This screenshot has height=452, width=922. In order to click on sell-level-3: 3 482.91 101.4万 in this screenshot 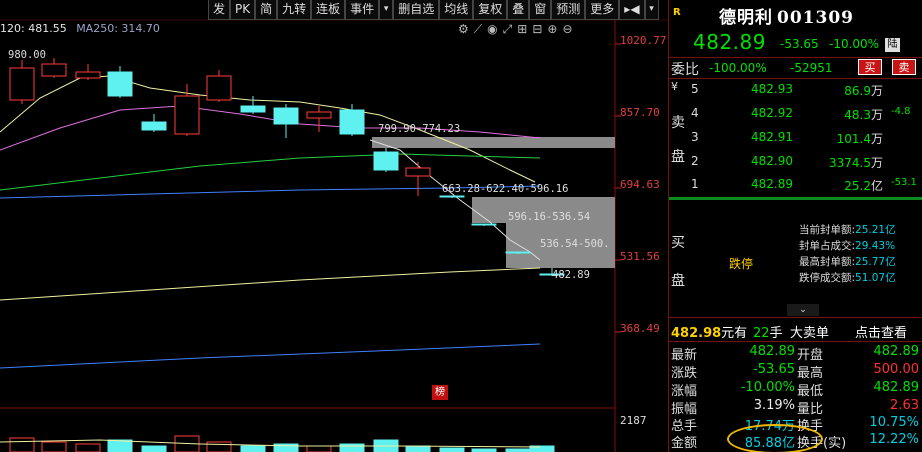, I will do `click(795, 140)`.